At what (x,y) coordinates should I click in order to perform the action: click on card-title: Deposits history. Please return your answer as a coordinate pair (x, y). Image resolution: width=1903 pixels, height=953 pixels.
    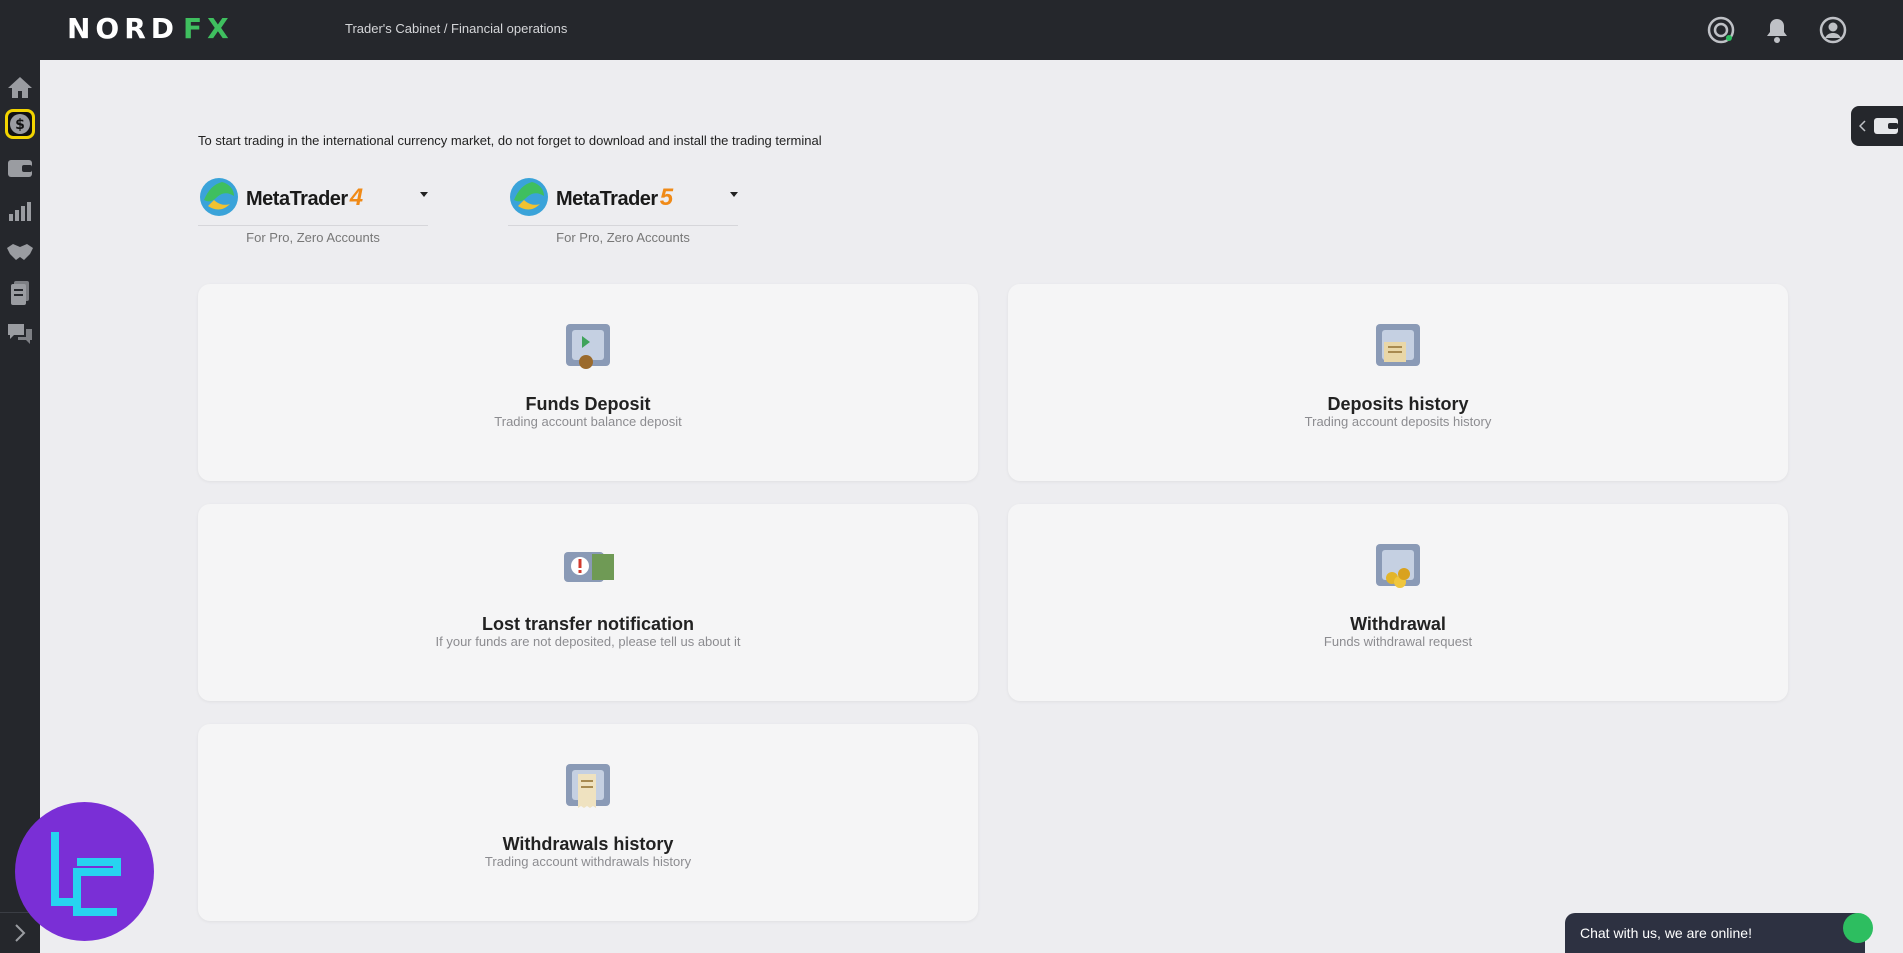
    Looking at the image, I should click on (1398, 404).